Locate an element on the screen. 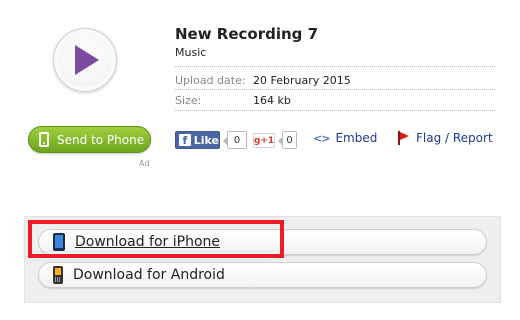  google-plus-count: 0 is located at coordinates (287, 140).